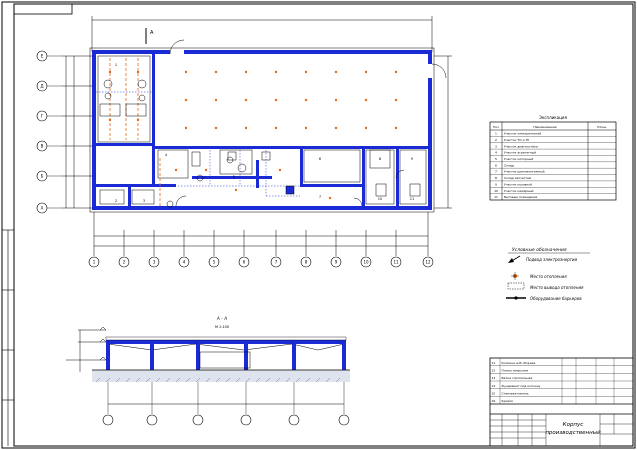  Describe the element at coordinates (42, 208) in the screenshot. I see `axis-label: А` at that location.